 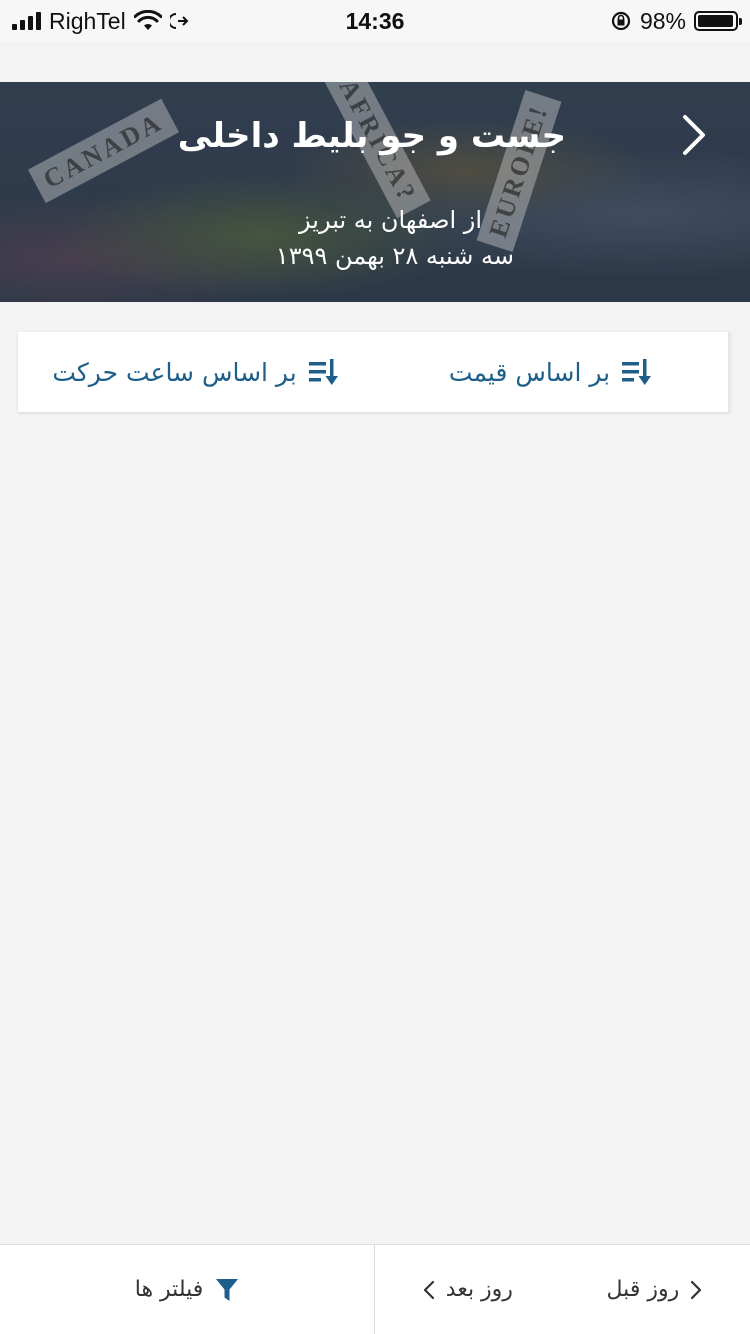 I want to click on back-button, so click(x=694, y=135).